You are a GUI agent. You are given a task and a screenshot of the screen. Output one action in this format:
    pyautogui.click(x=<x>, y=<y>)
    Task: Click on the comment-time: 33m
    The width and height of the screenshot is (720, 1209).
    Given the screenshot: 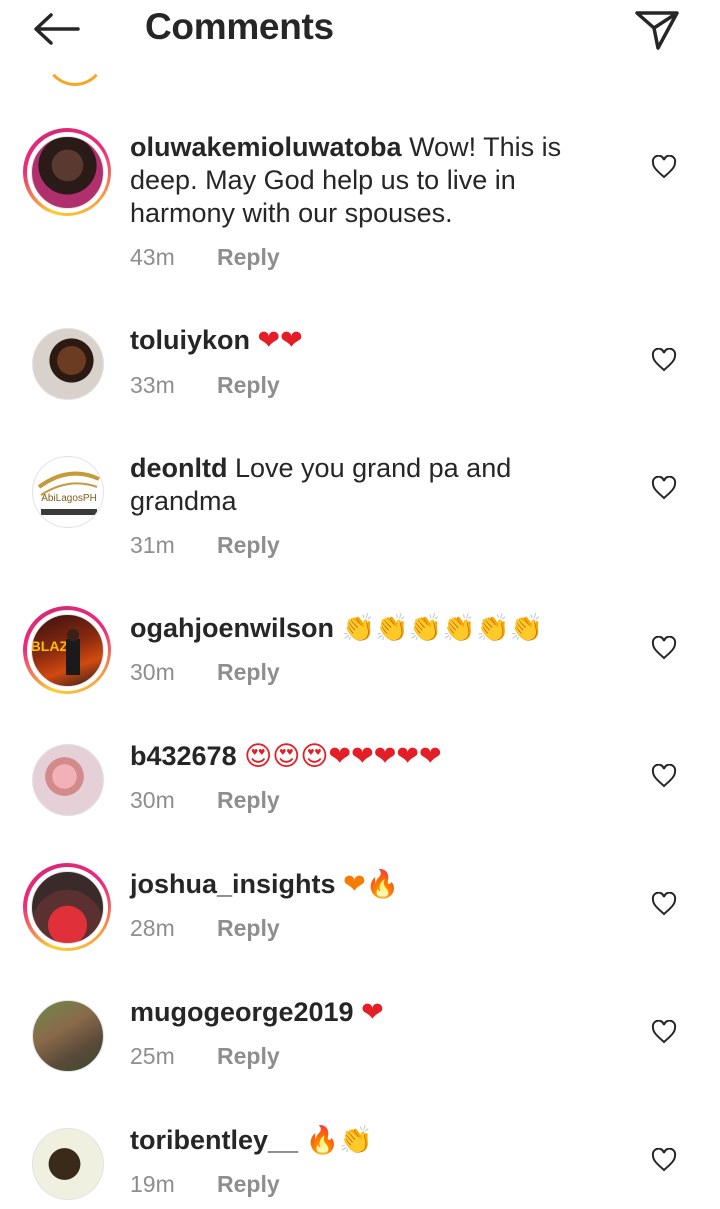 What is the action you would take?
    pyautogui.click(x=152, y=385)
    